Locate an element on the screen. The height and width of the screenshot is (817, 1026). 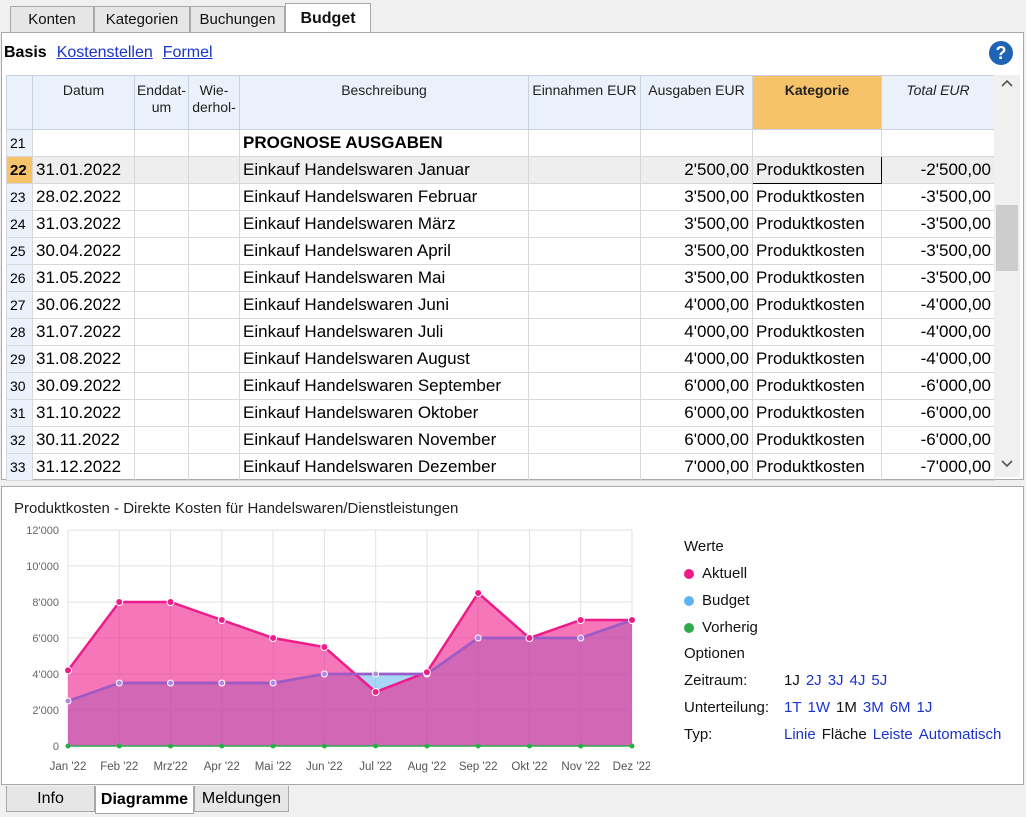
legend-item-budget: Budget is located at coordinates (721, 600).